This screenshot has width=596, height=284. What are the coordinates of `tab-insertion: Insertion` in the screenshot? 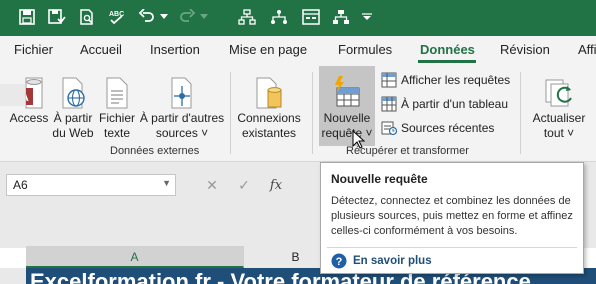 It's located at (175, 49).